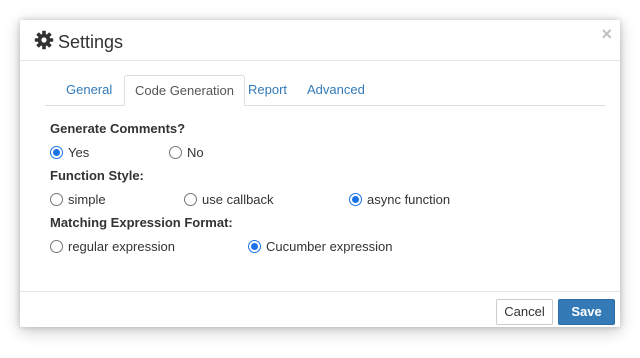 The height and width of the screenshot is (358, 640). What do you see at coordinates (69, 152) in the screenshot?
I see `comments-yes-radio: Yes` at bounding box center [69, 152].